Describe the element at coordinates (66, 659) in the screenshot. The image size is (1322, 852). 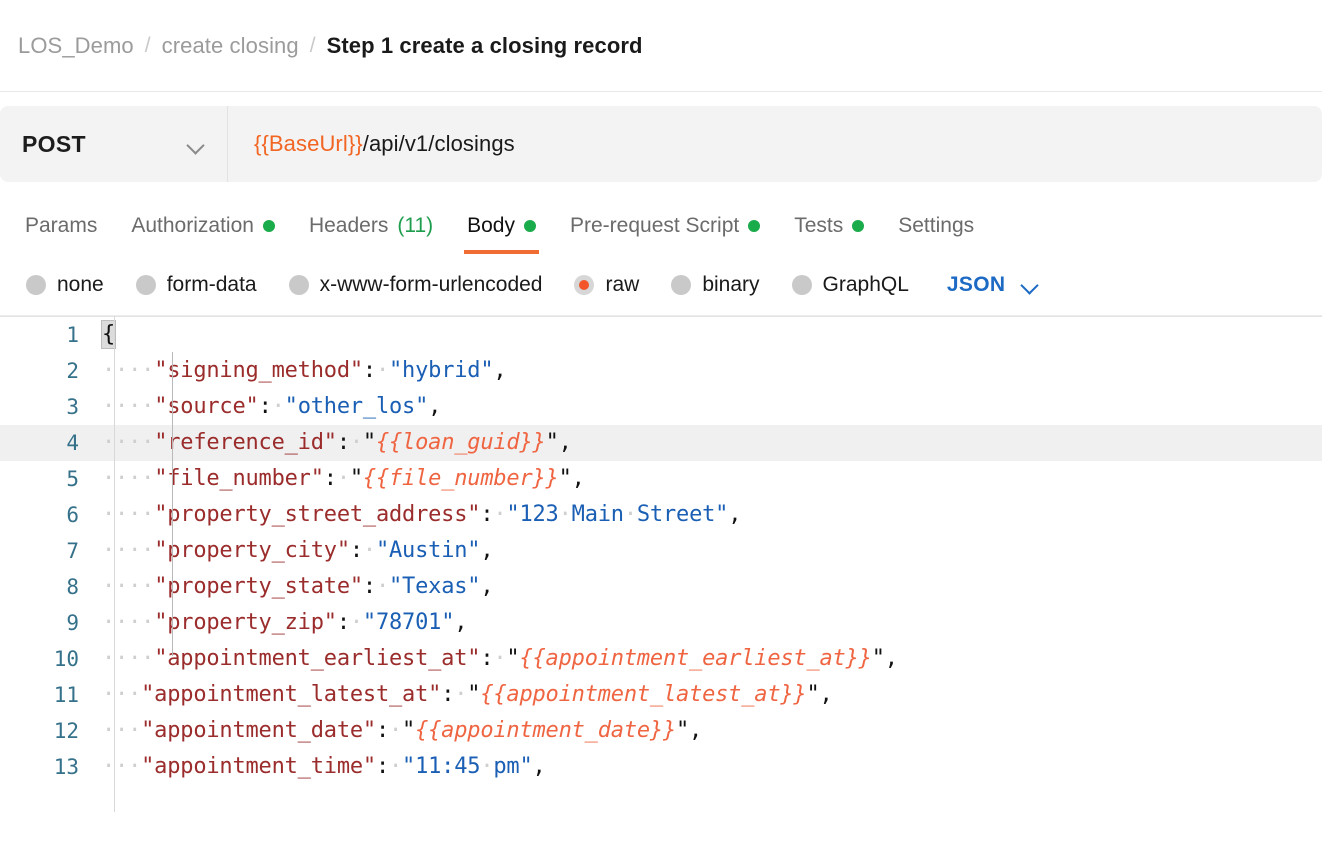
I see `line-number: 10` at that location.